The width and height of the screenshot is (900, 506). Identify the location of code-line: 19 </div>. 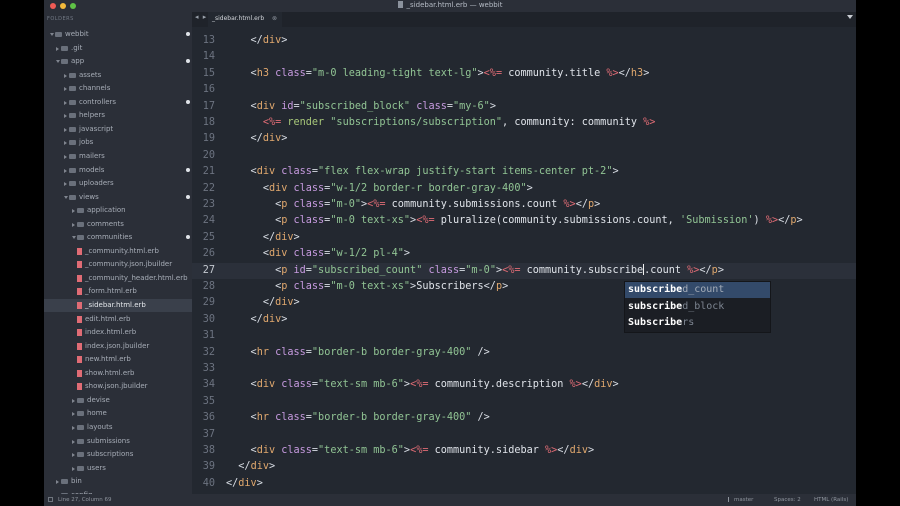
(524, 139).